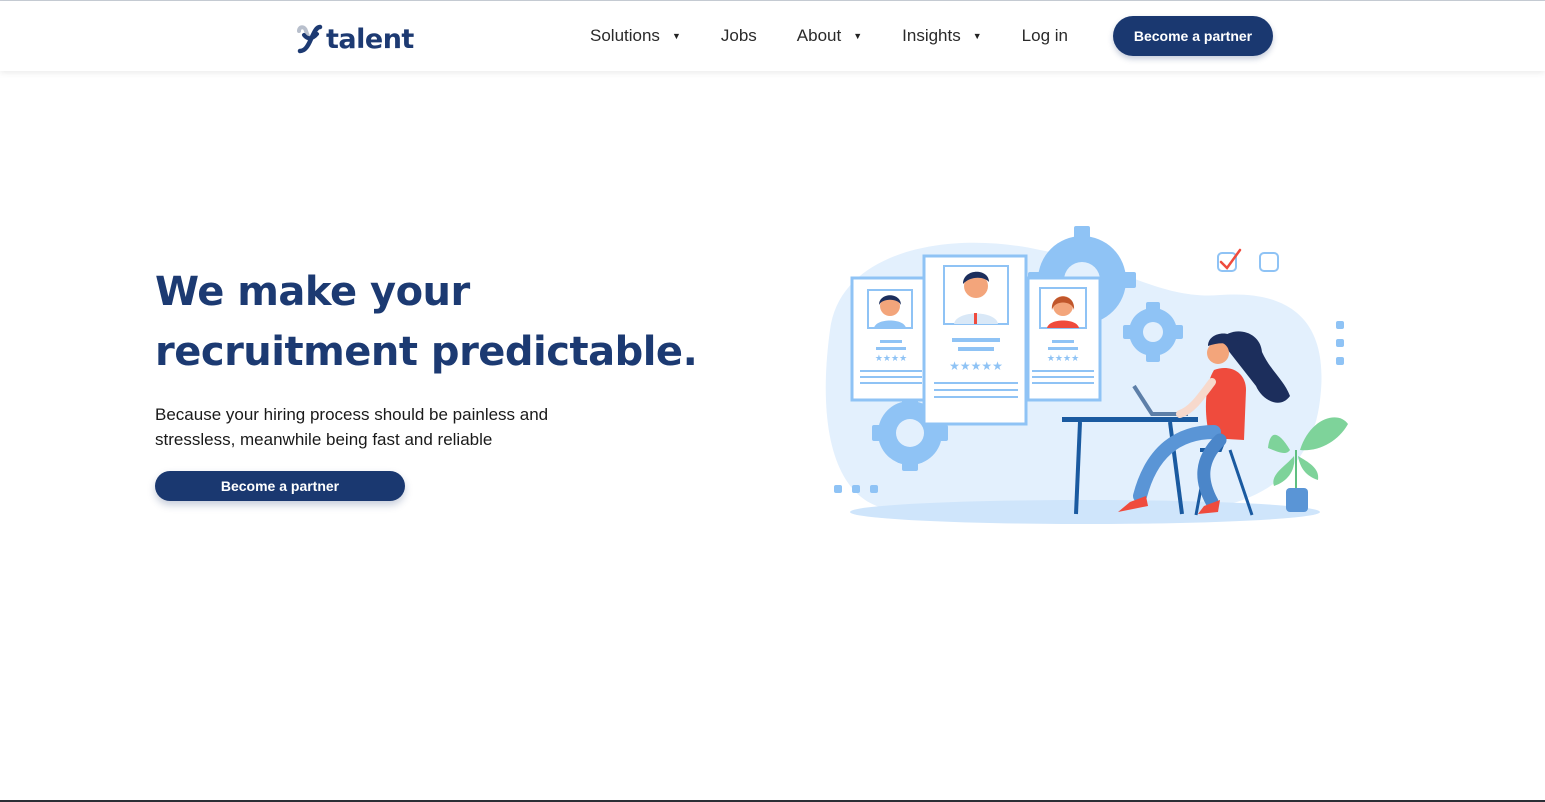 This screenshot has width=1545, height=802. I want to click on nav-jobs: Jobs, so click(739, 36).